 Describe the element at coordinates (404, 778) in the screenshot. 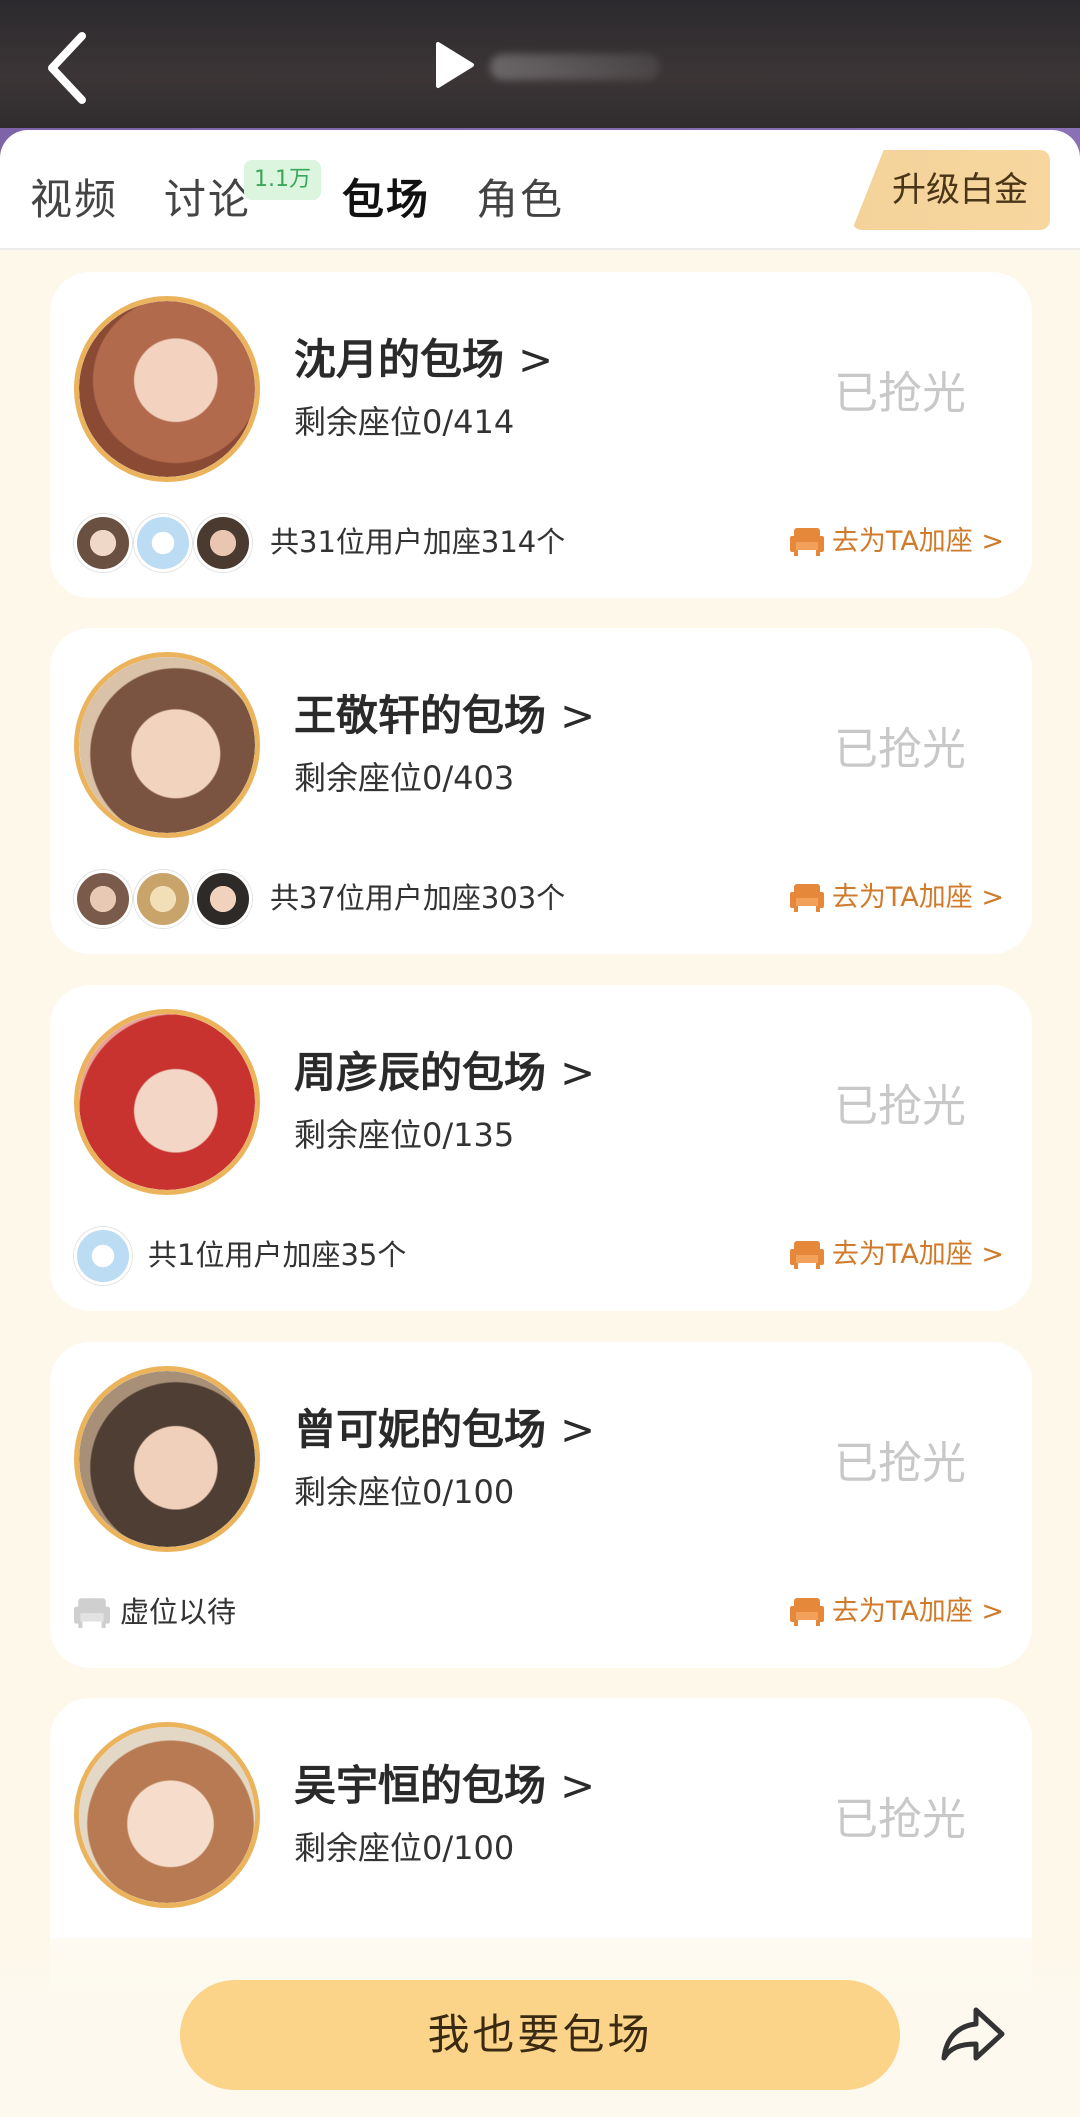

I see `remaining-seats: 剩余座位0/403` at that location.